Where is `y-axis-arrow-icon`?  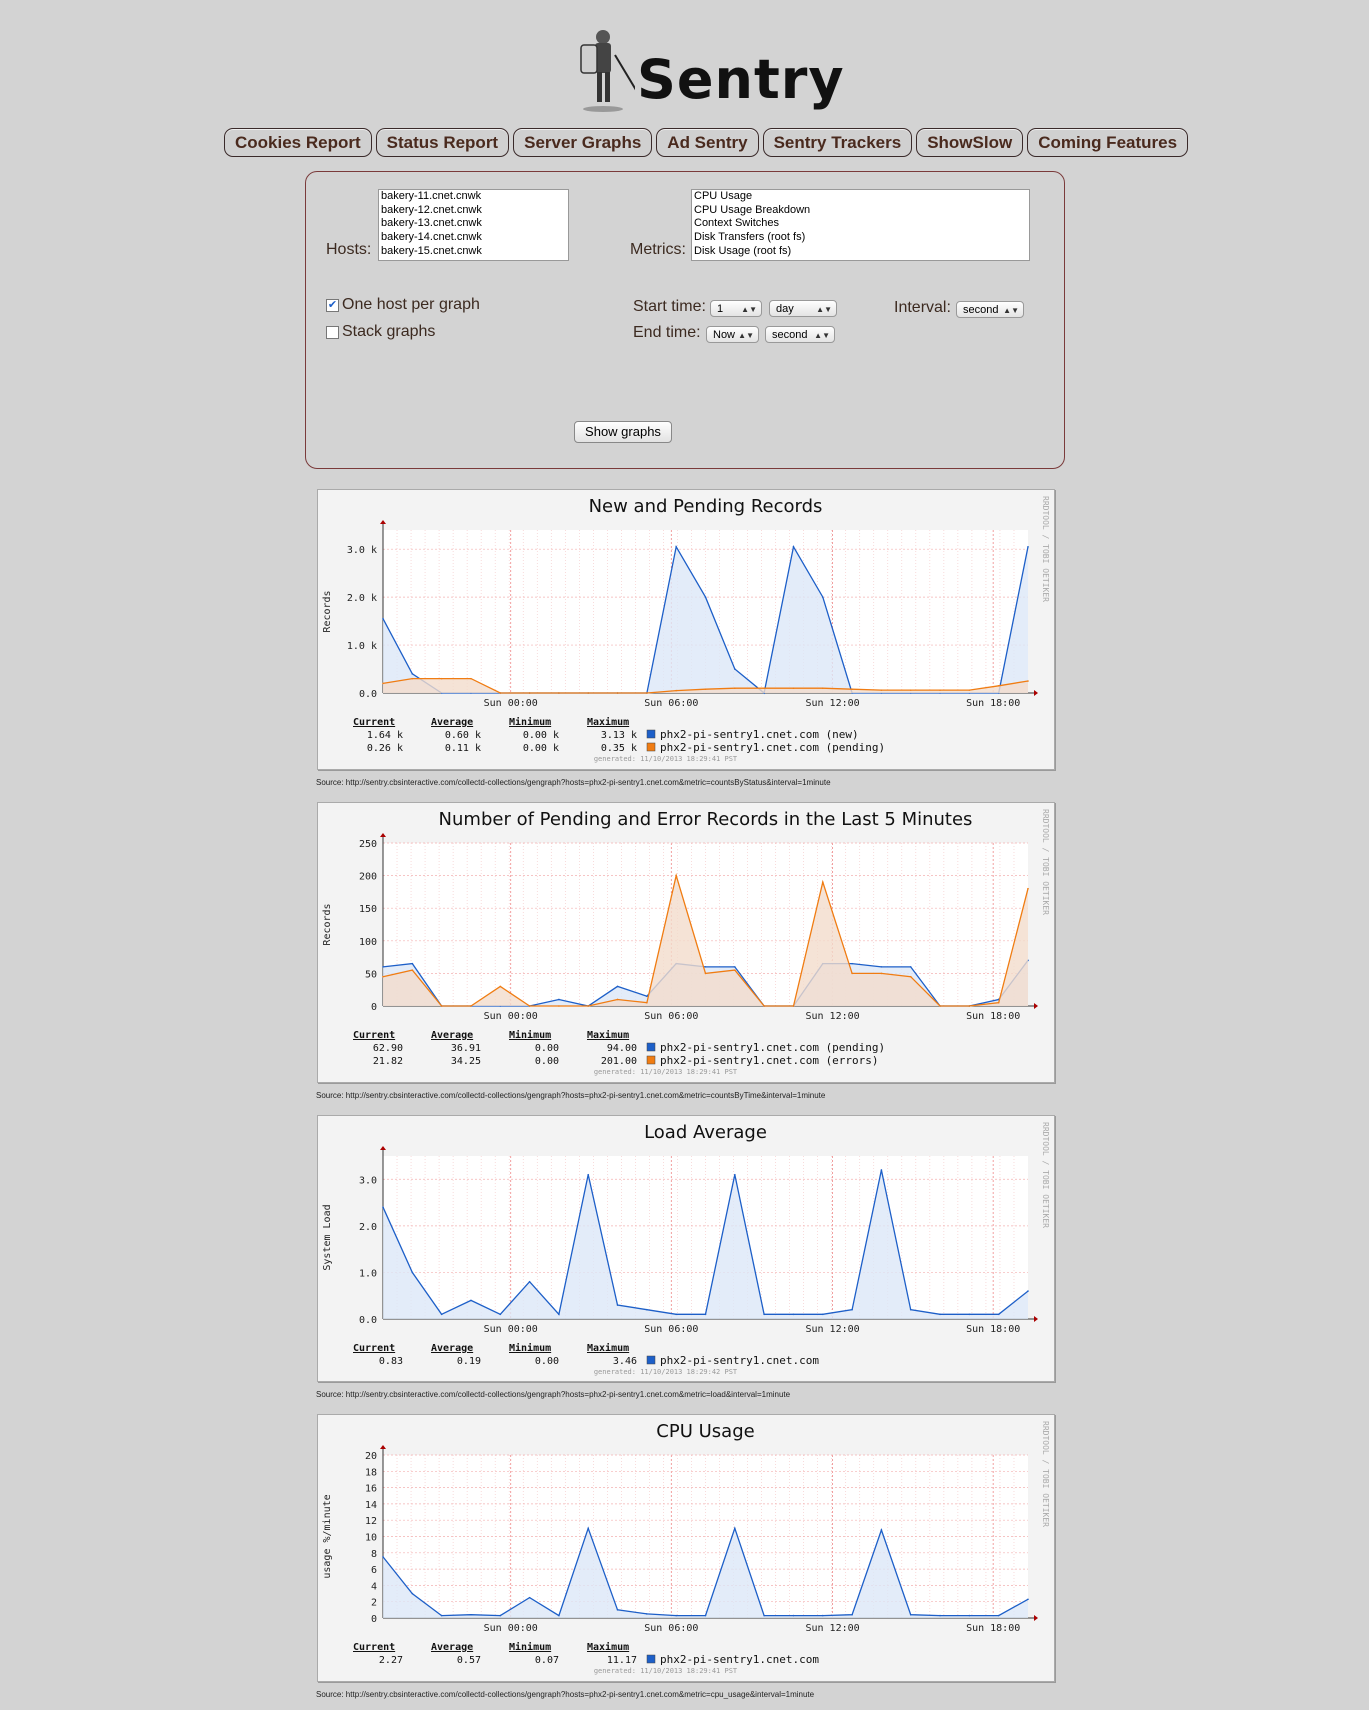 y-axis-arrow-icon is located at coordinates (383, 1447).